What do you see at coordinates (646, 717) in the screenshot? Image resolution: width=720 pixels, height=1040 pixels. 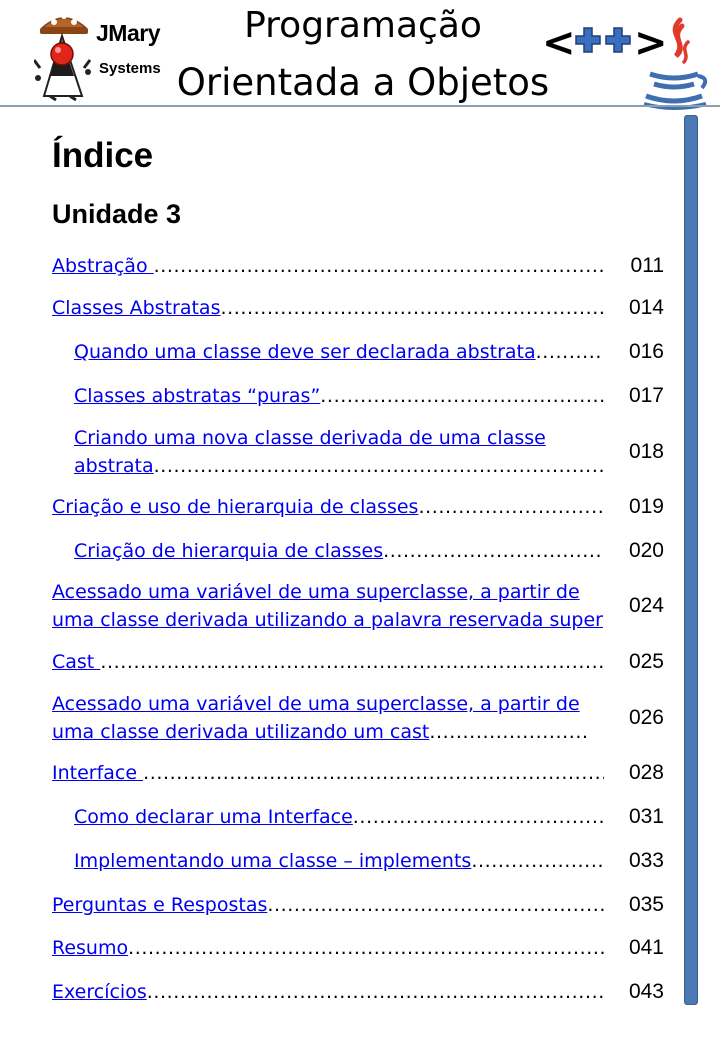 I see `toc-page-number: 026` at bounding box center [646, 717].